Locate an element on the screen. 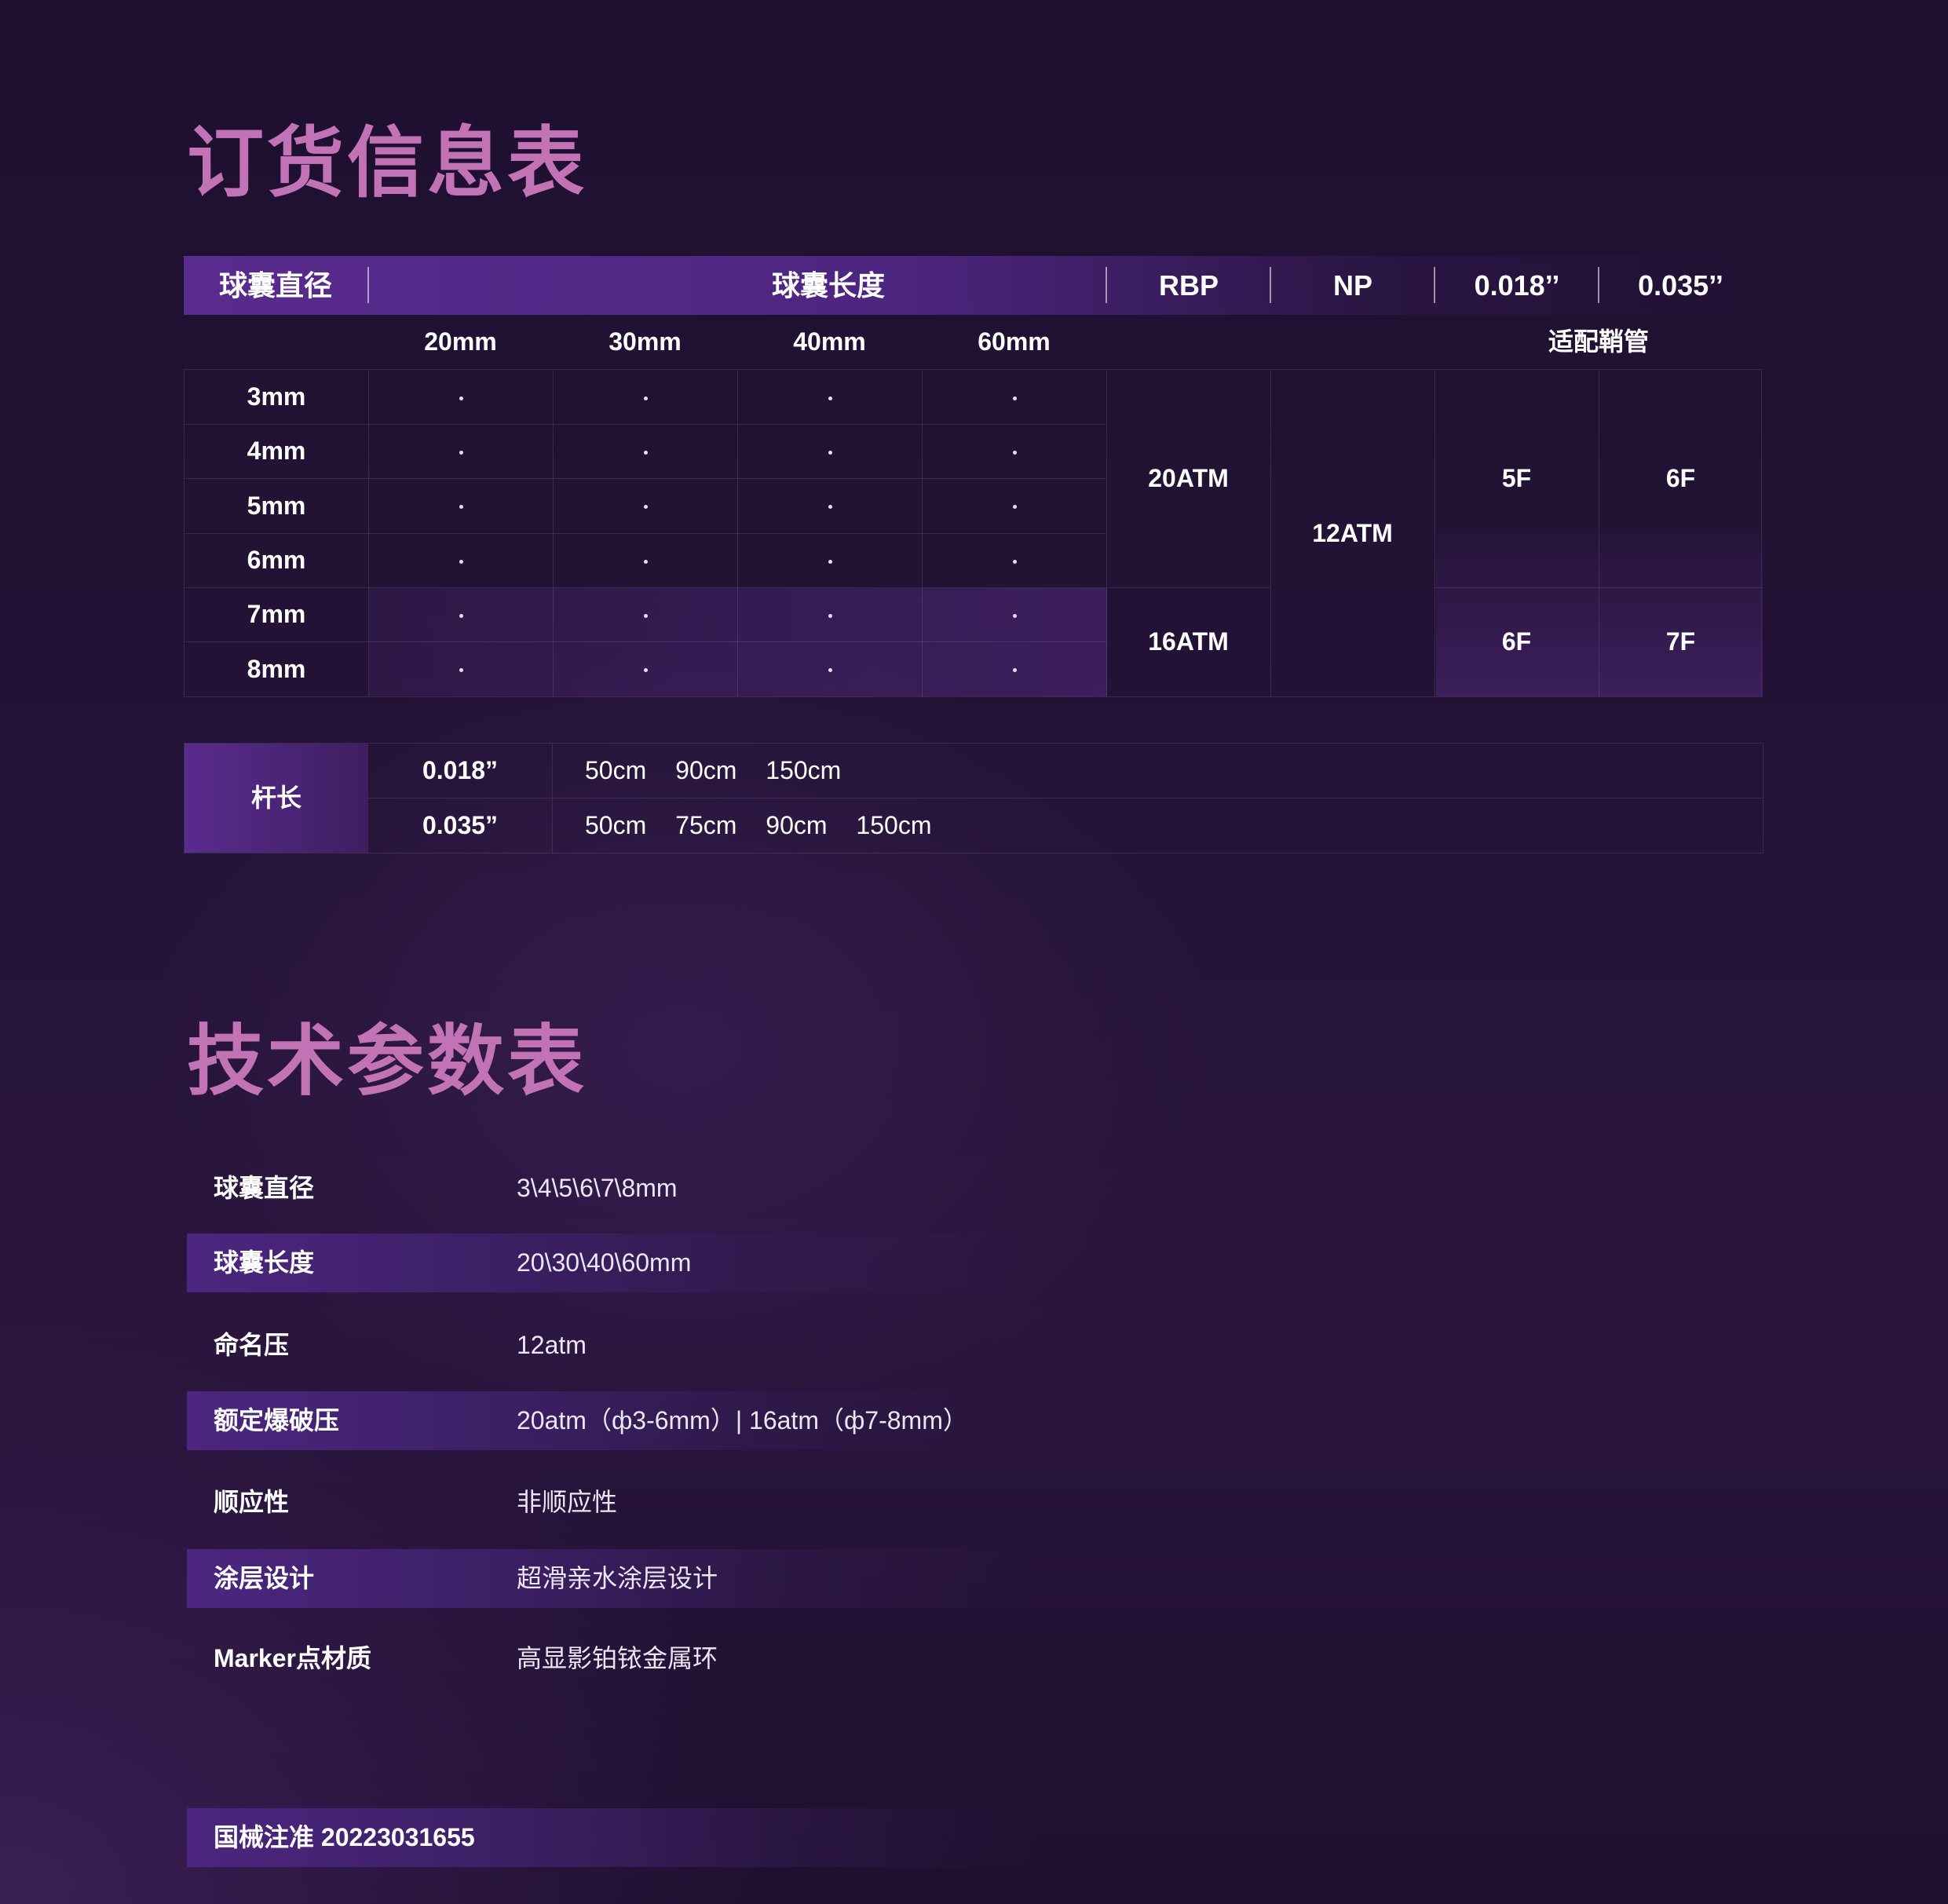 The width and height of the screenshot is (1948, 1904). param-key: 涂层设计 is located at coordinates (264, 1578).